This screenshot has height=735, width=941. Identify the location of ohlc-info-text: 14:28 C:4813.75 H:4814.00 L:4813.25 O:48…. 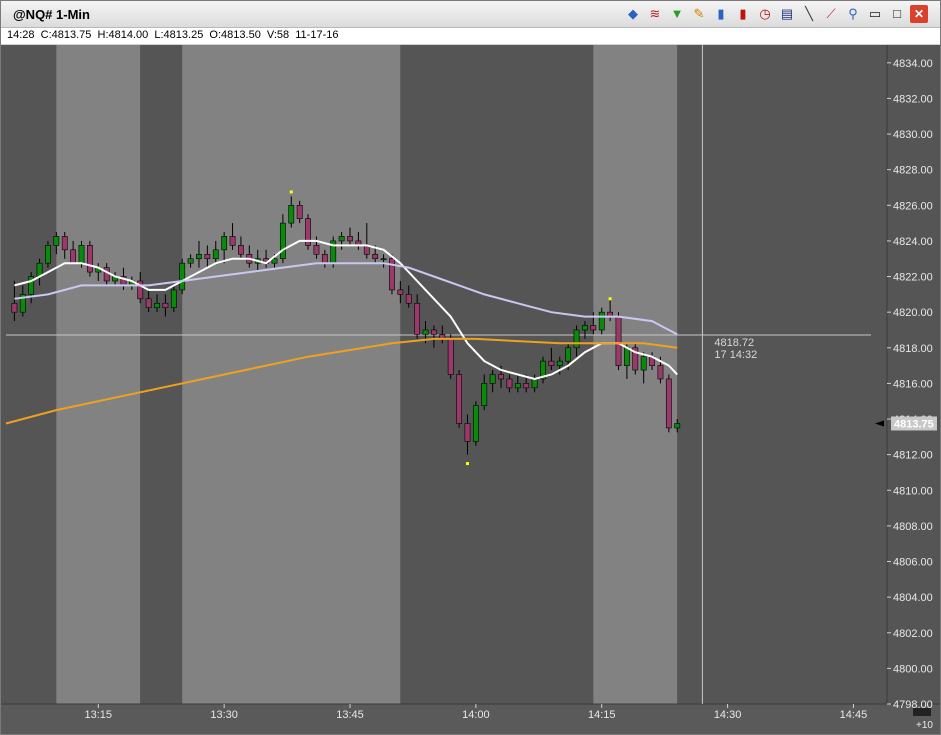
(173, 35).